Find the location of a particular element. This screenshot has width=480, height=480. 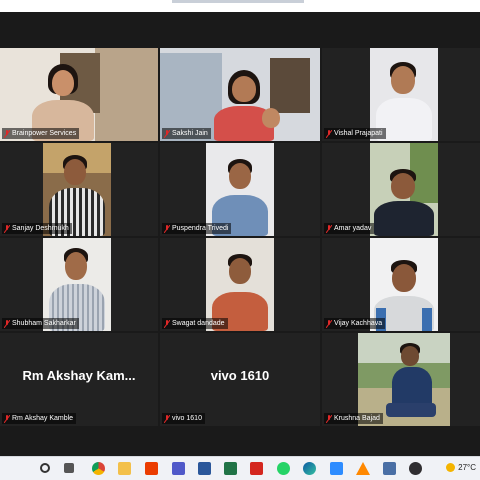

participant-name-tag: Swagat dandade is located at coordinates (195, 323).